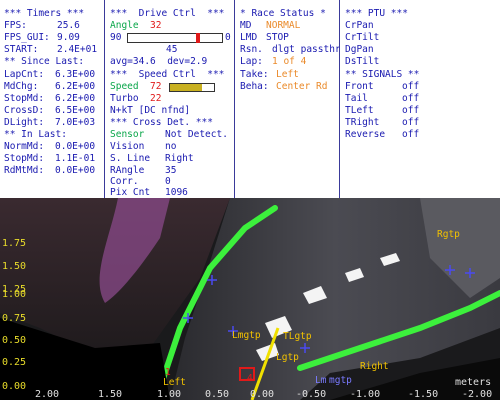  What do you see at coordinates (127, 146) in the screenshot?
I see `cross-label: Vision` at bounding box center [127, 146].